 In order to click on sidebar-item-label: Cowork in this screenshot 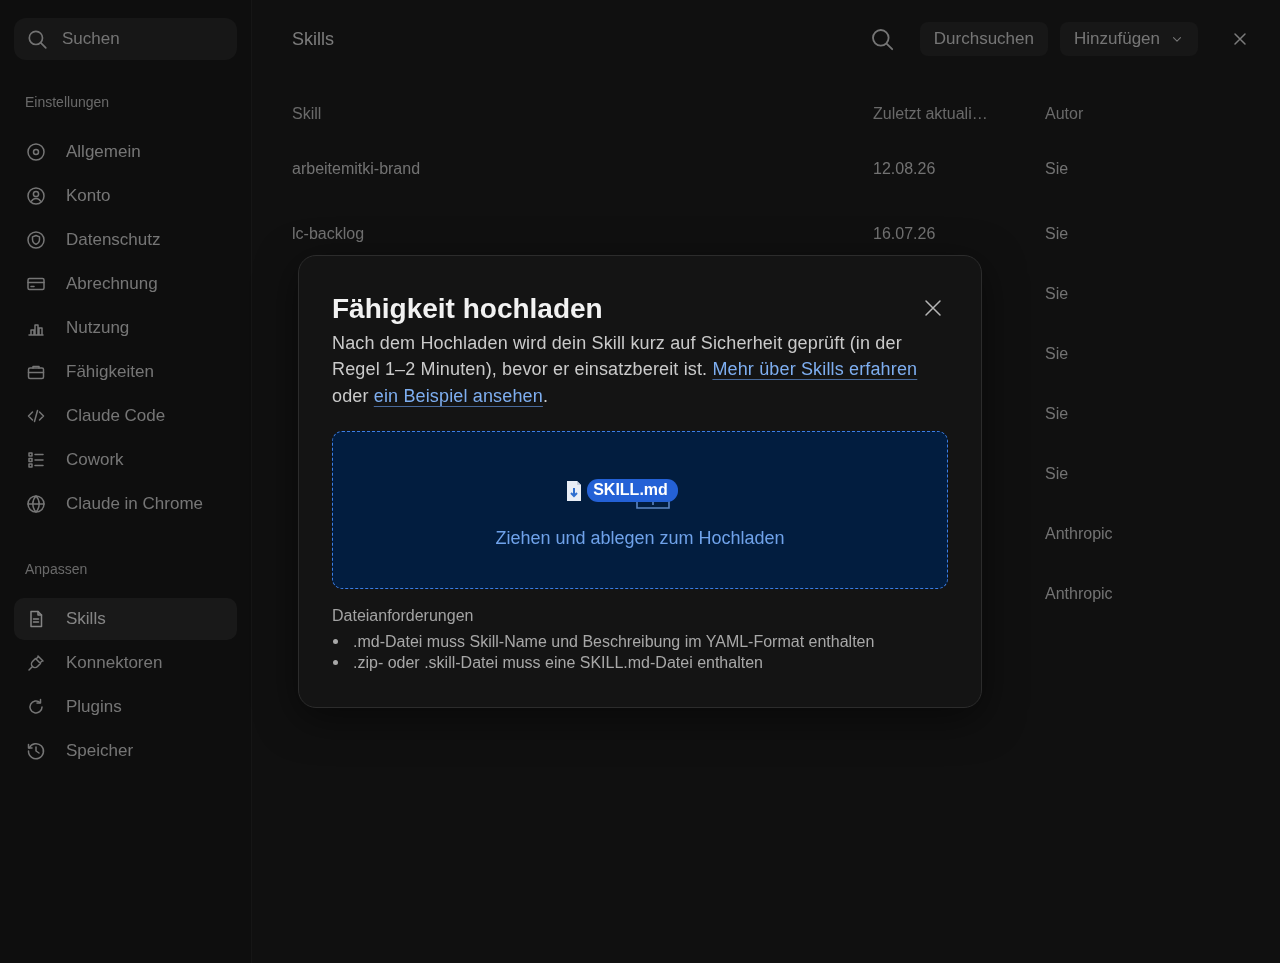, I will do `click(95, 460)`.